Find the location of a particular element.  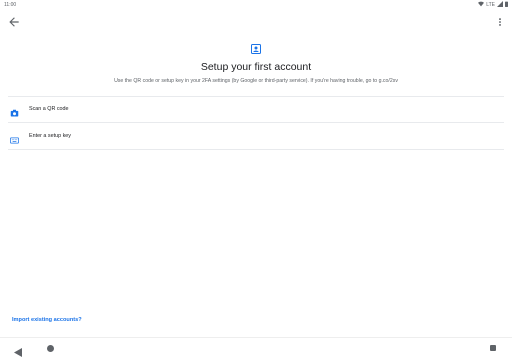

app-bar is located at coordinates (256, 22).